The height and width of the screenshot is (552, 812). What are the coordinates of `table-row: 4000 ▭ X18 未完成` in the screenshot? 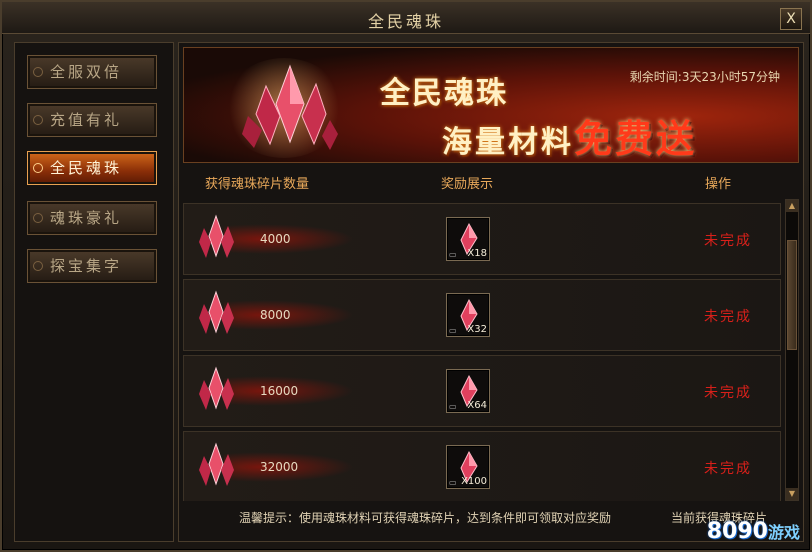 It's located at (482, 239).